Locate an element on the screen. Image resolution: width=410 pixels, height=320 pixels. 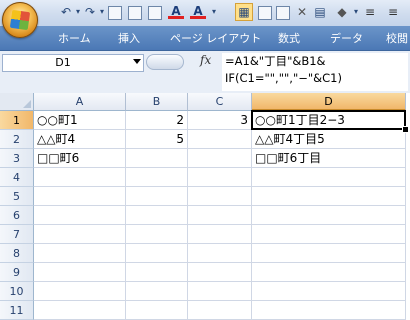
cell-a3: □□町6 is located at coordinates (80, 158).